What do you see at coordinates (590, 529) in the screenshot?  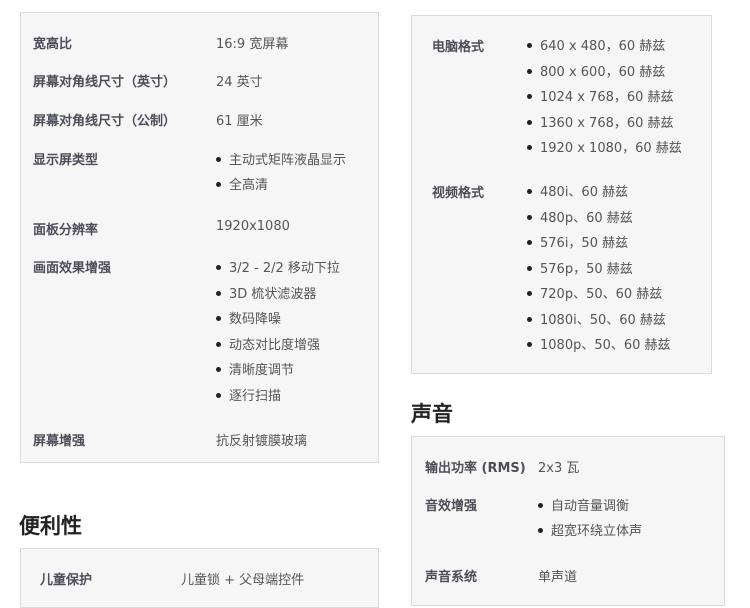 I see `list-item: 超宽环绕立体声` at bounding box center [590, 529].